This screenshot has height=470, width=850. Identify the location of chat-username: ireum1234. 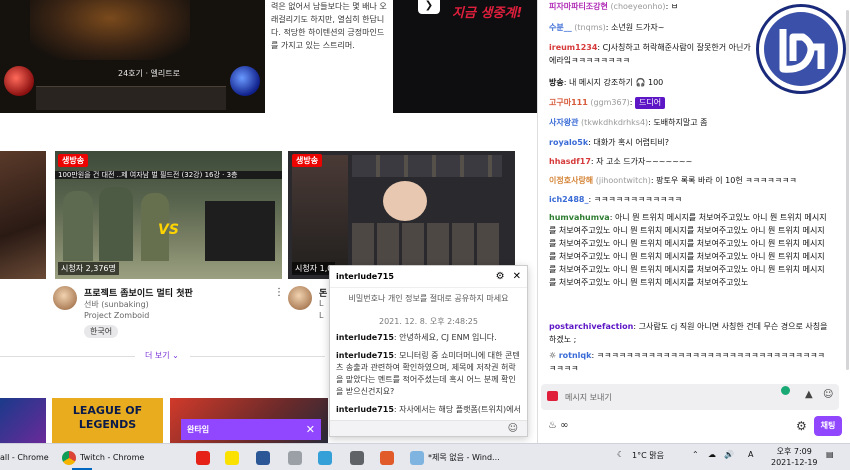
(573, 47).